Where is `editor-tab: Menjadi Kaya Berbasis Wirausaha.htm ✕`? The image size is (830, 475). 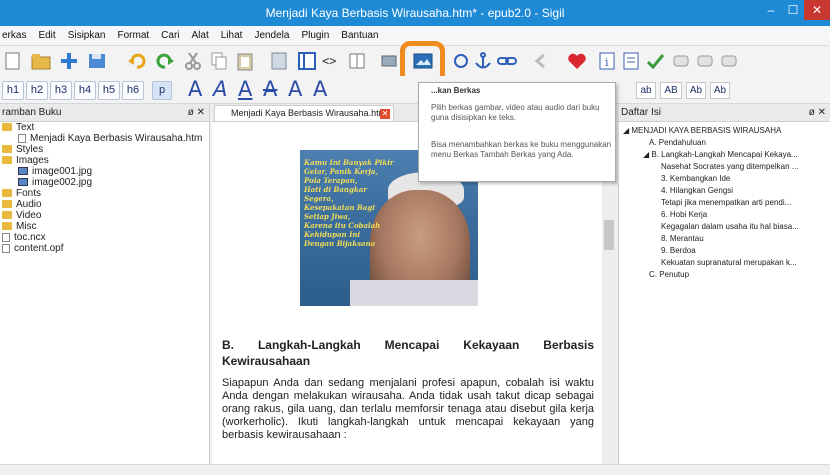 editor-tab: Menjadi Kaya Berbasis Wirausaha.htm ✕ is located at coordinates (304, 113).